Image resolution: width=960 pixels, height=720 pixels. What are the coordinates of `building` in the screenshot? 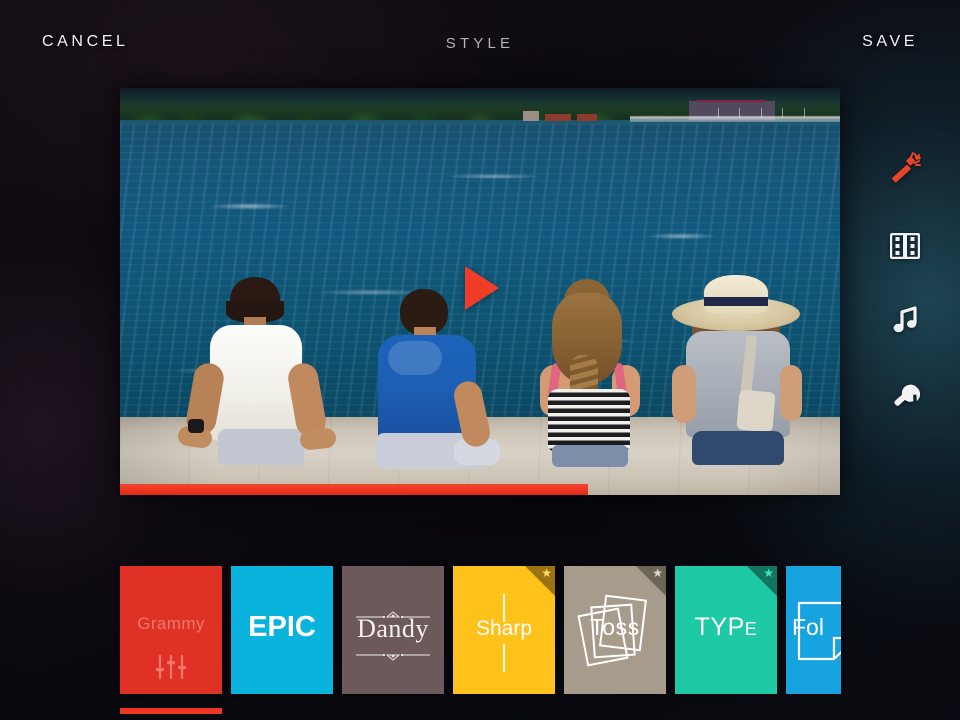 It's located at (531, 116).